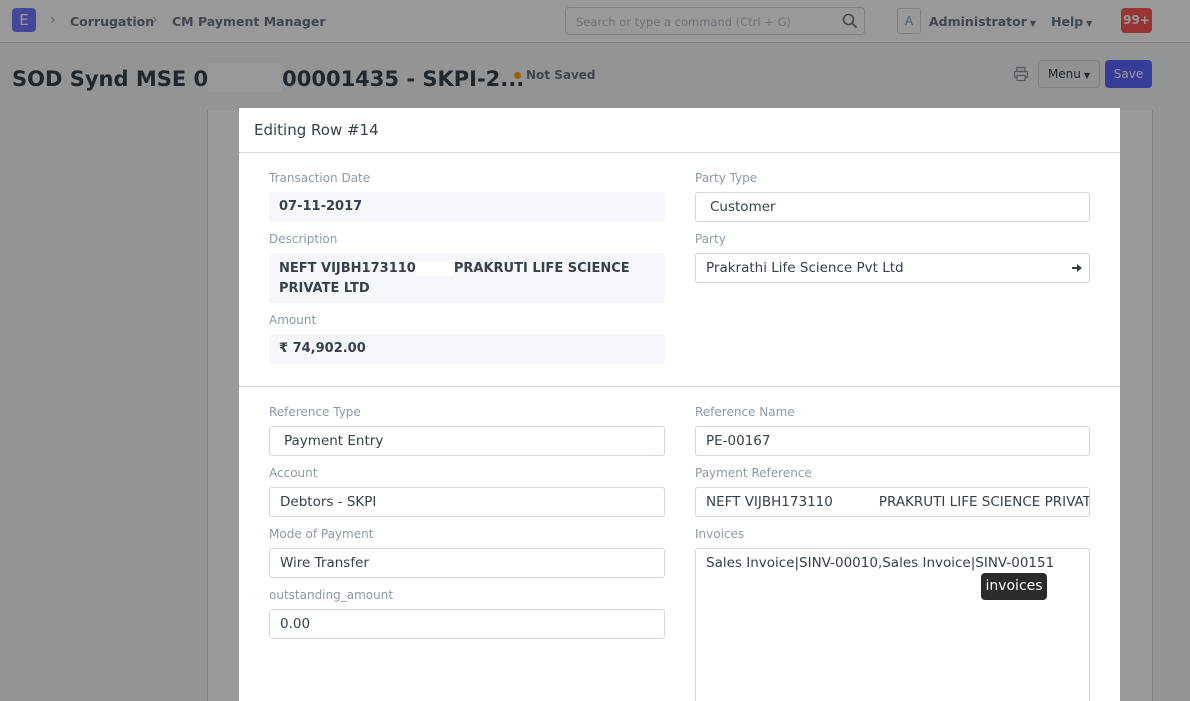  What do you see at coordinates (315, 412) in the screenshot?
I see `reference-type-label: Reference Type` at bounding box center [315, 412].